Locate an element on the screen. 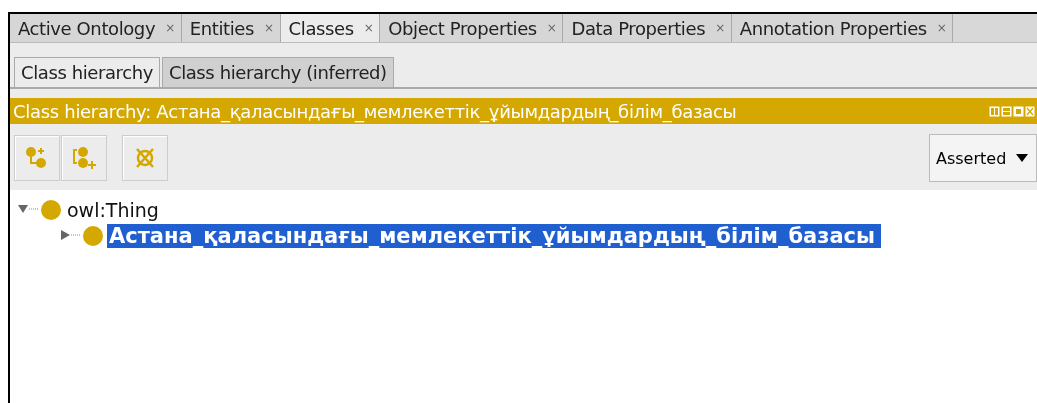  mode-dropdown: Asserted is located at coordinates (983, 158).